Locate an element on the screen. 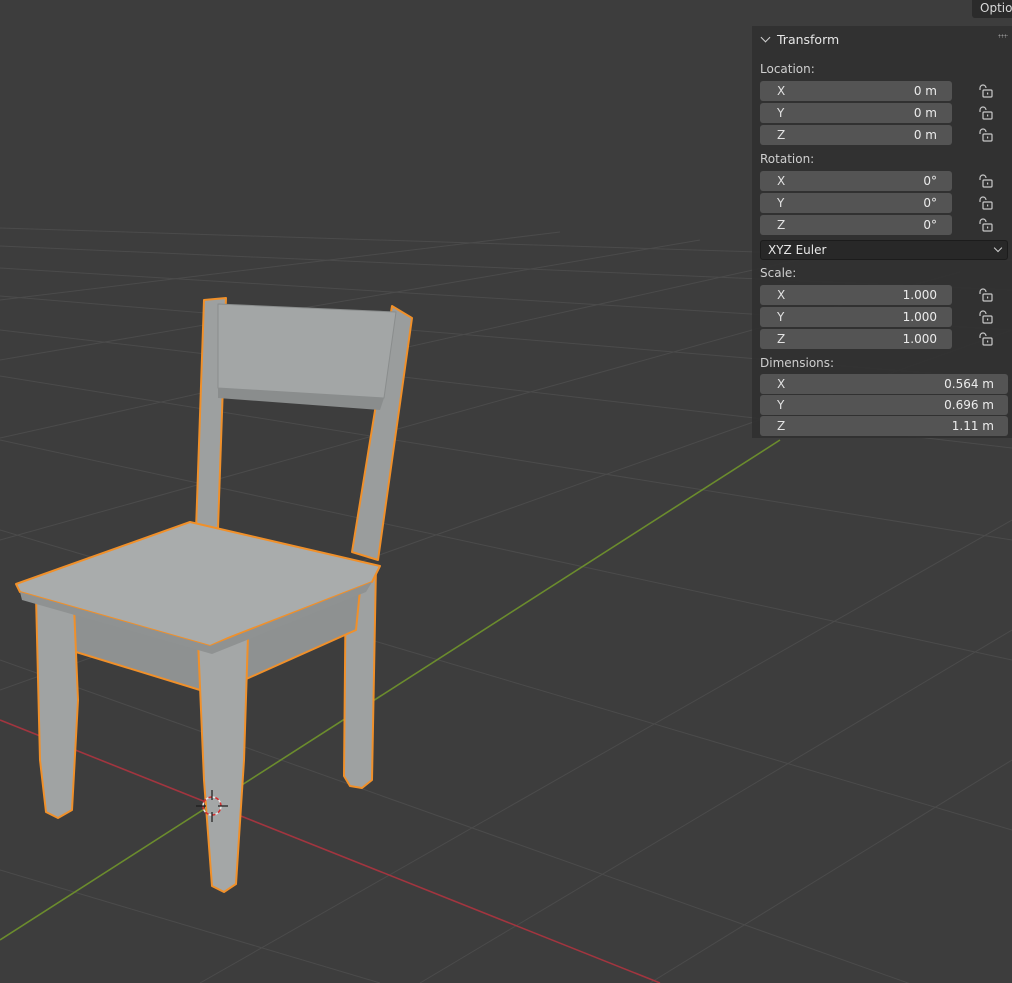 Image resolution: width=1012 pixels, height=983 pixels. lock-location-y-icon is located at coordinates (985, 113).